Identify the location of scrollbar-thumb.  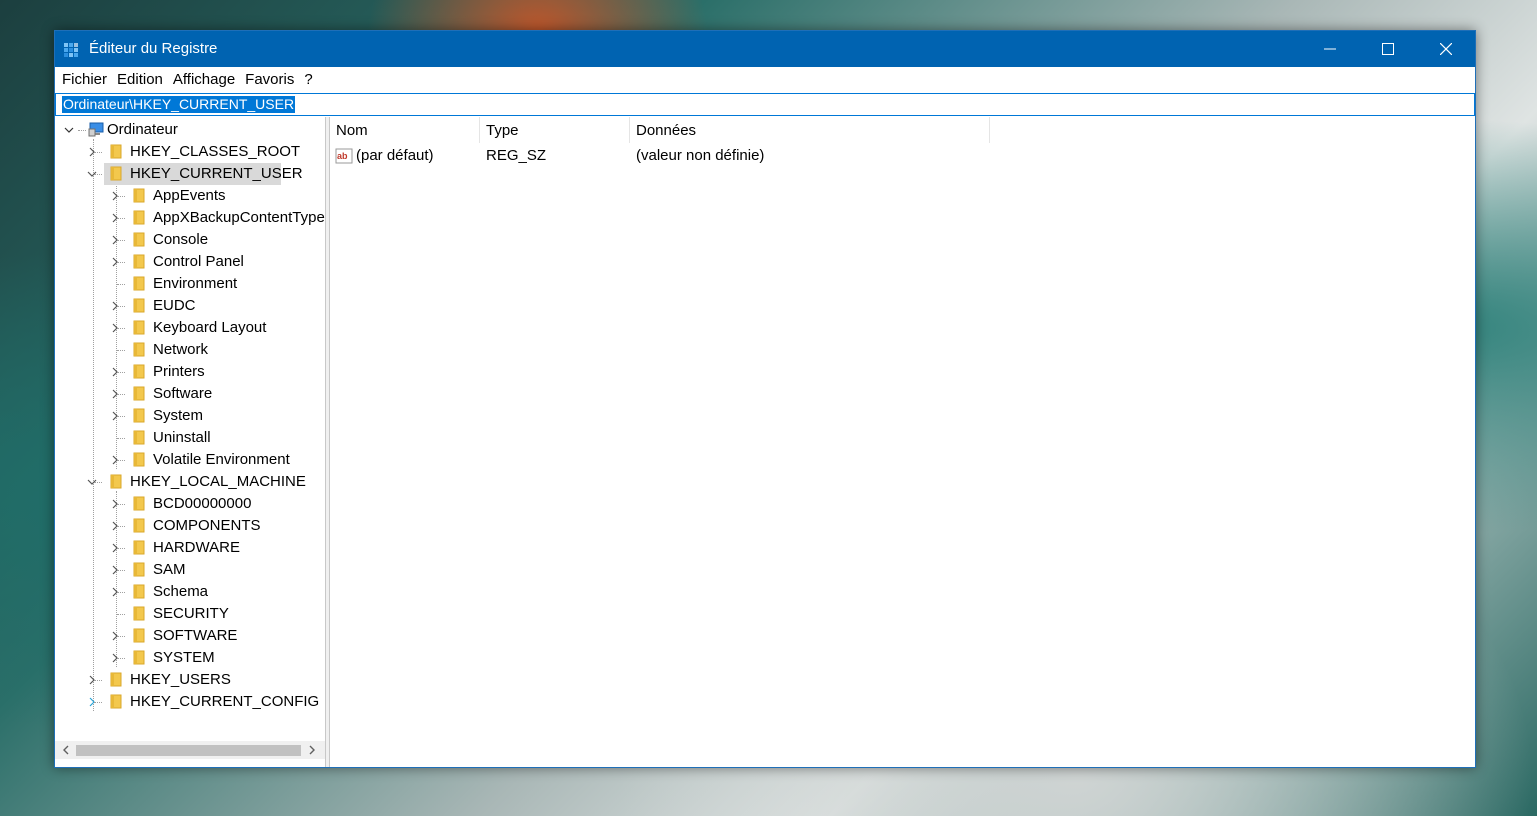
(188, 750).